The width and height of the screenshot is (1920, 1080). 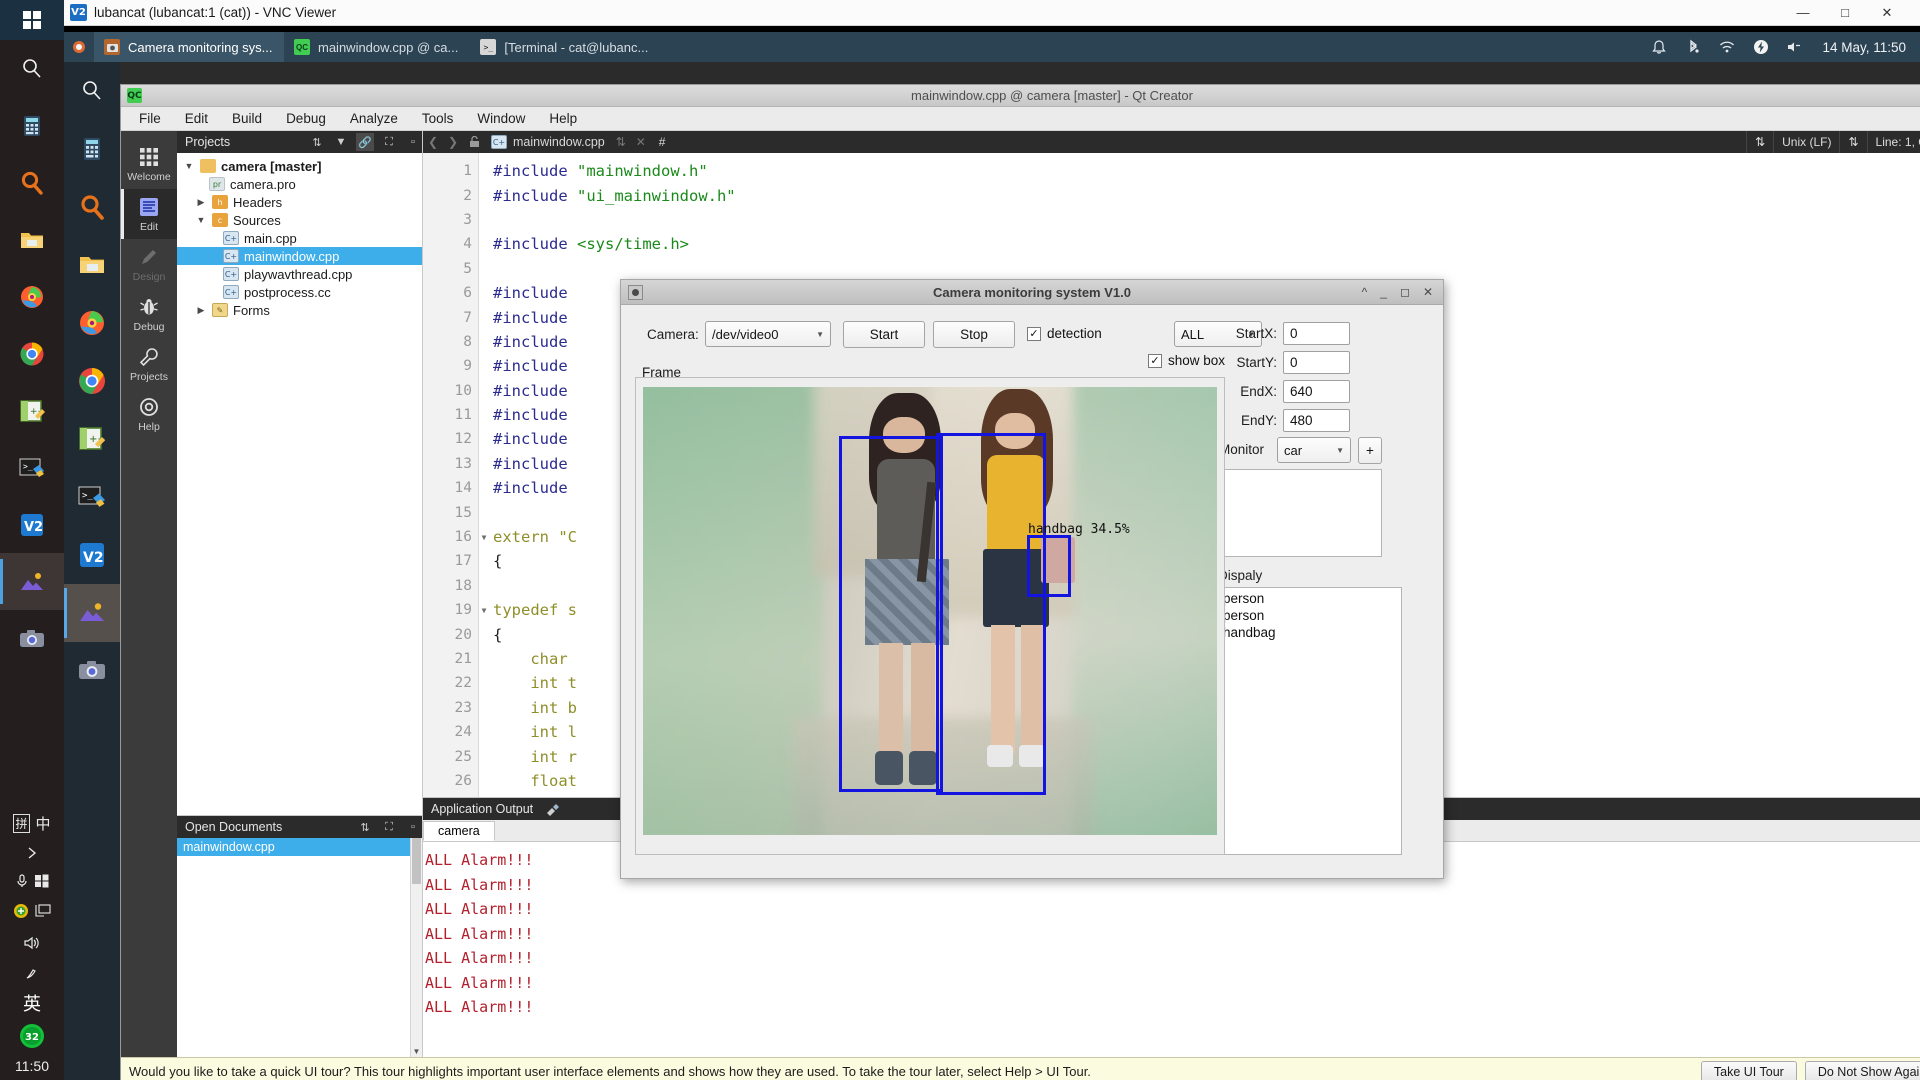 I want to click on maximize-button: ◻, so click(x=1405, y=292).